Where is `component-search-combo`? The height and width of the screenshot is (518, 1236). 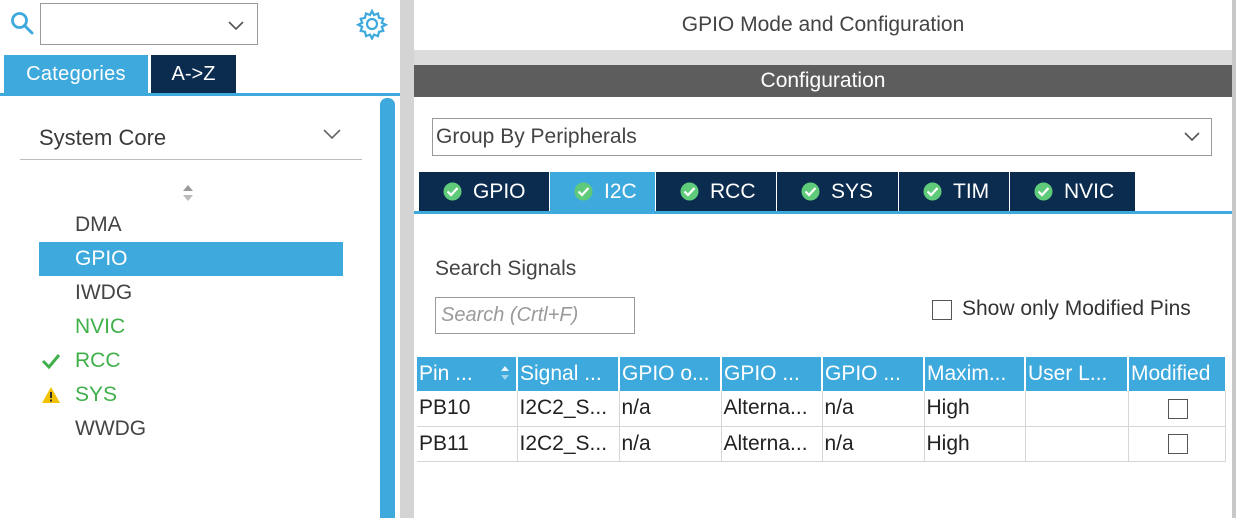
component-search-combo is located at coordinates (149, 24).